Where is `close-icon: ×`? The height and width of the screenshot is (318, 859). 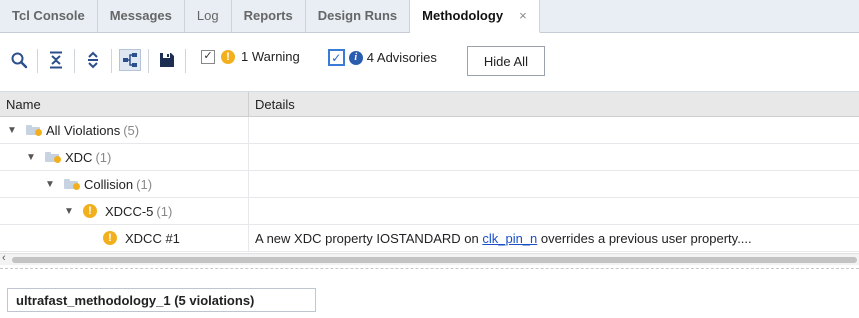
close-icon: × is located at coordinates (523, 15).